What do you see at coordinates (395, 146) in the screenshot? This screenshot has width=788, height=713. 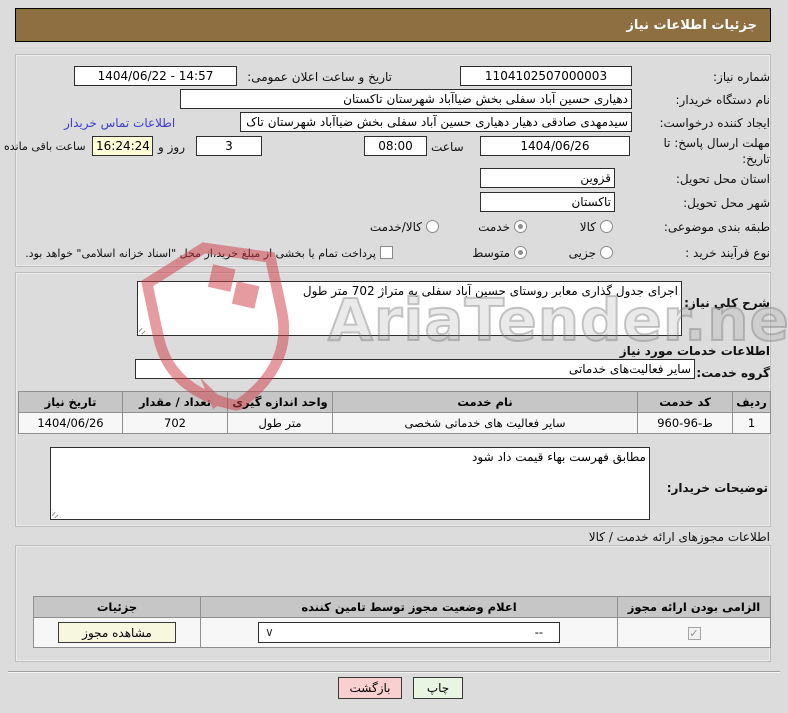 I see `deadline-hour-field` at bounding box center [395, 146].